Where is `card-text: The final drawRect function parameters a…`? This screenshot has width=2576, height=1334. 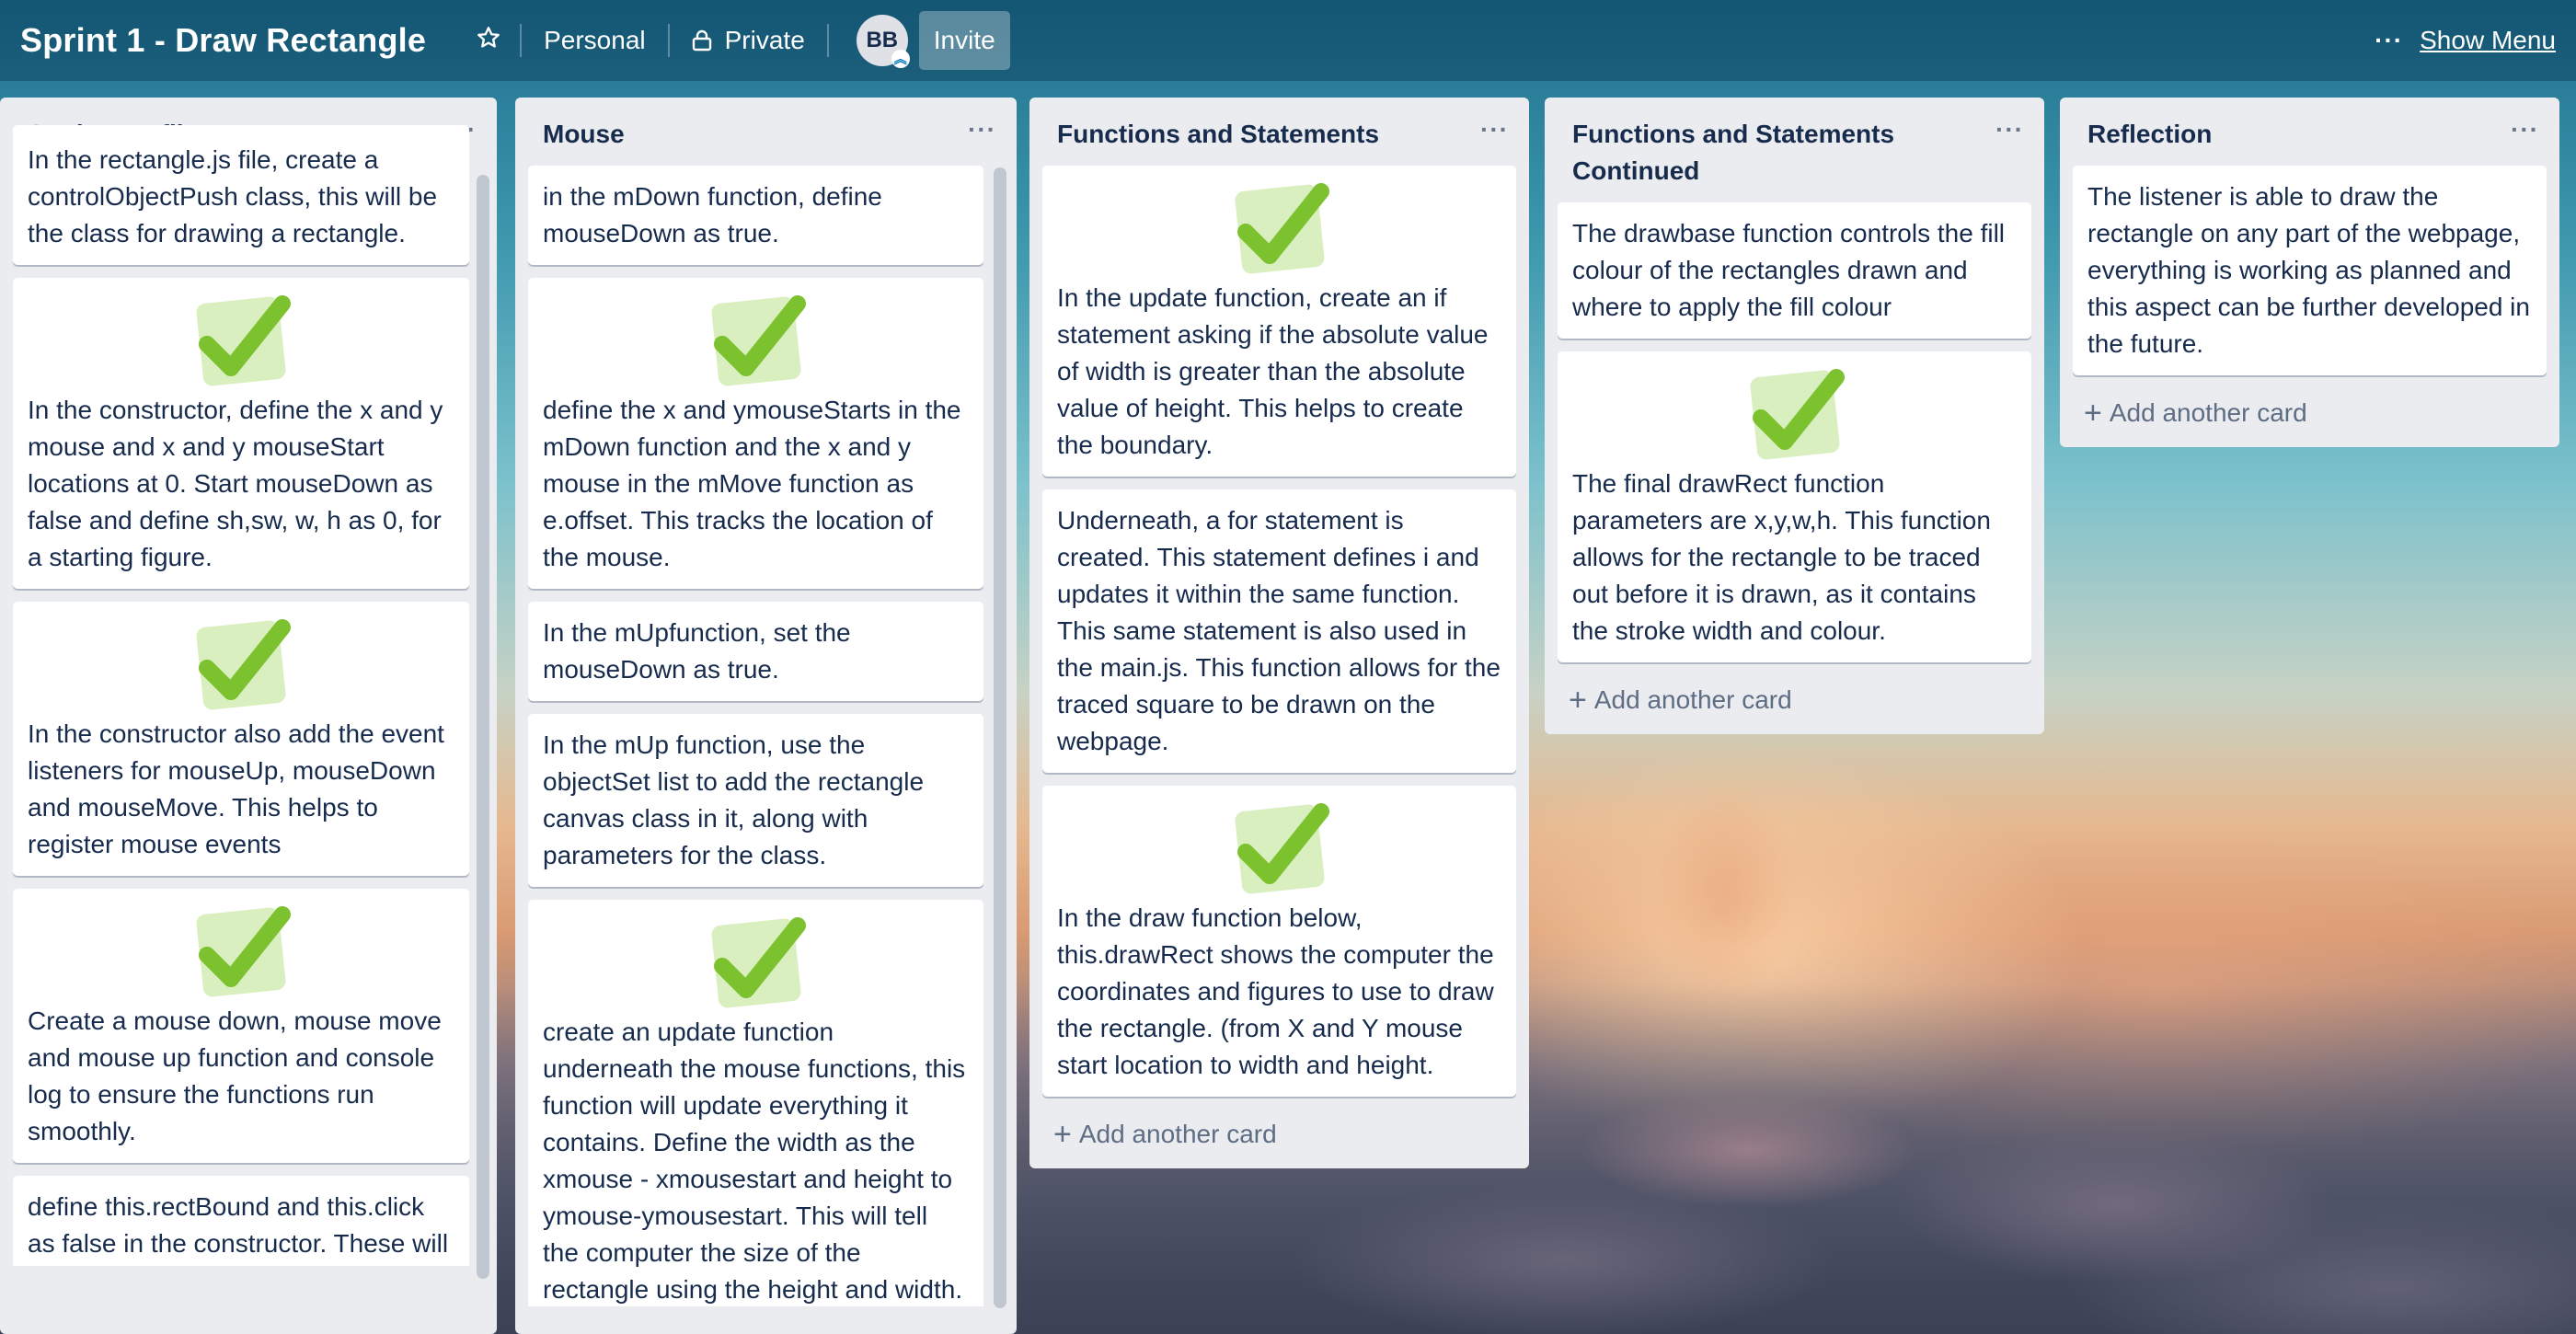
card-text: The final drawRect function parameters a… is located at coordinates (1781, 557).